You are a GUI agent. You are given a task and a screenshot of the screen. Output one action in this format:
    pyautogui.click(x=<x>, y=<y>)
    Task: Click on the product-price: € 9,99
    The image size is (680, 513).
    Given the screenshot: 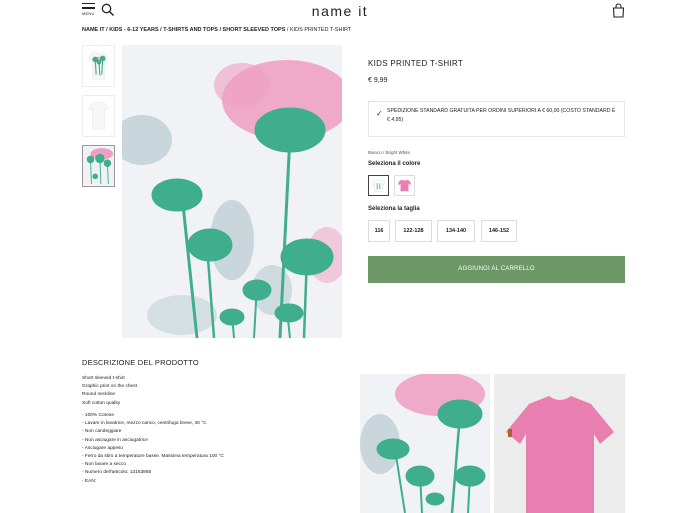 What is the action you would take?
    pyautogui.click(x=378, y=80)
    